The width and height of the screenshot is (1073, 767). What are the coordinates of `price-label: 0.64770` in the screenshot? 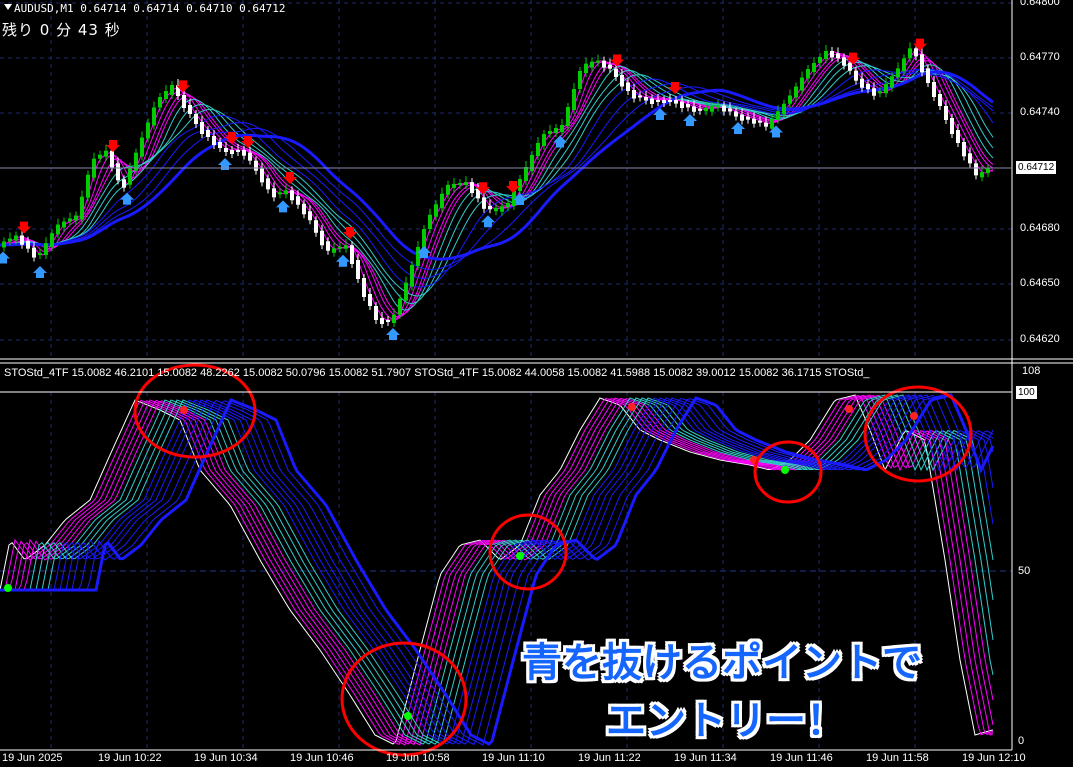 It's located at (1040, 57).